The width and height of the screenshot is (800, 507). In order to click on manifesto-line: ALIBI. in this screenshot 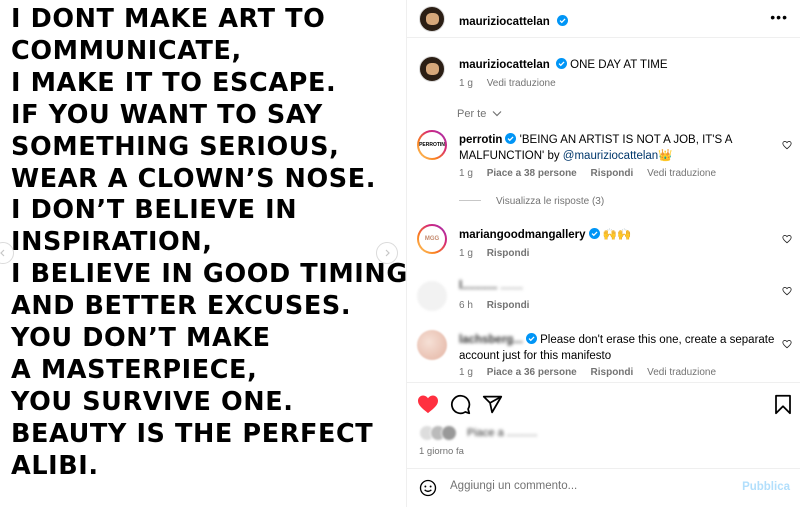, I will do `click(55, 465)`.